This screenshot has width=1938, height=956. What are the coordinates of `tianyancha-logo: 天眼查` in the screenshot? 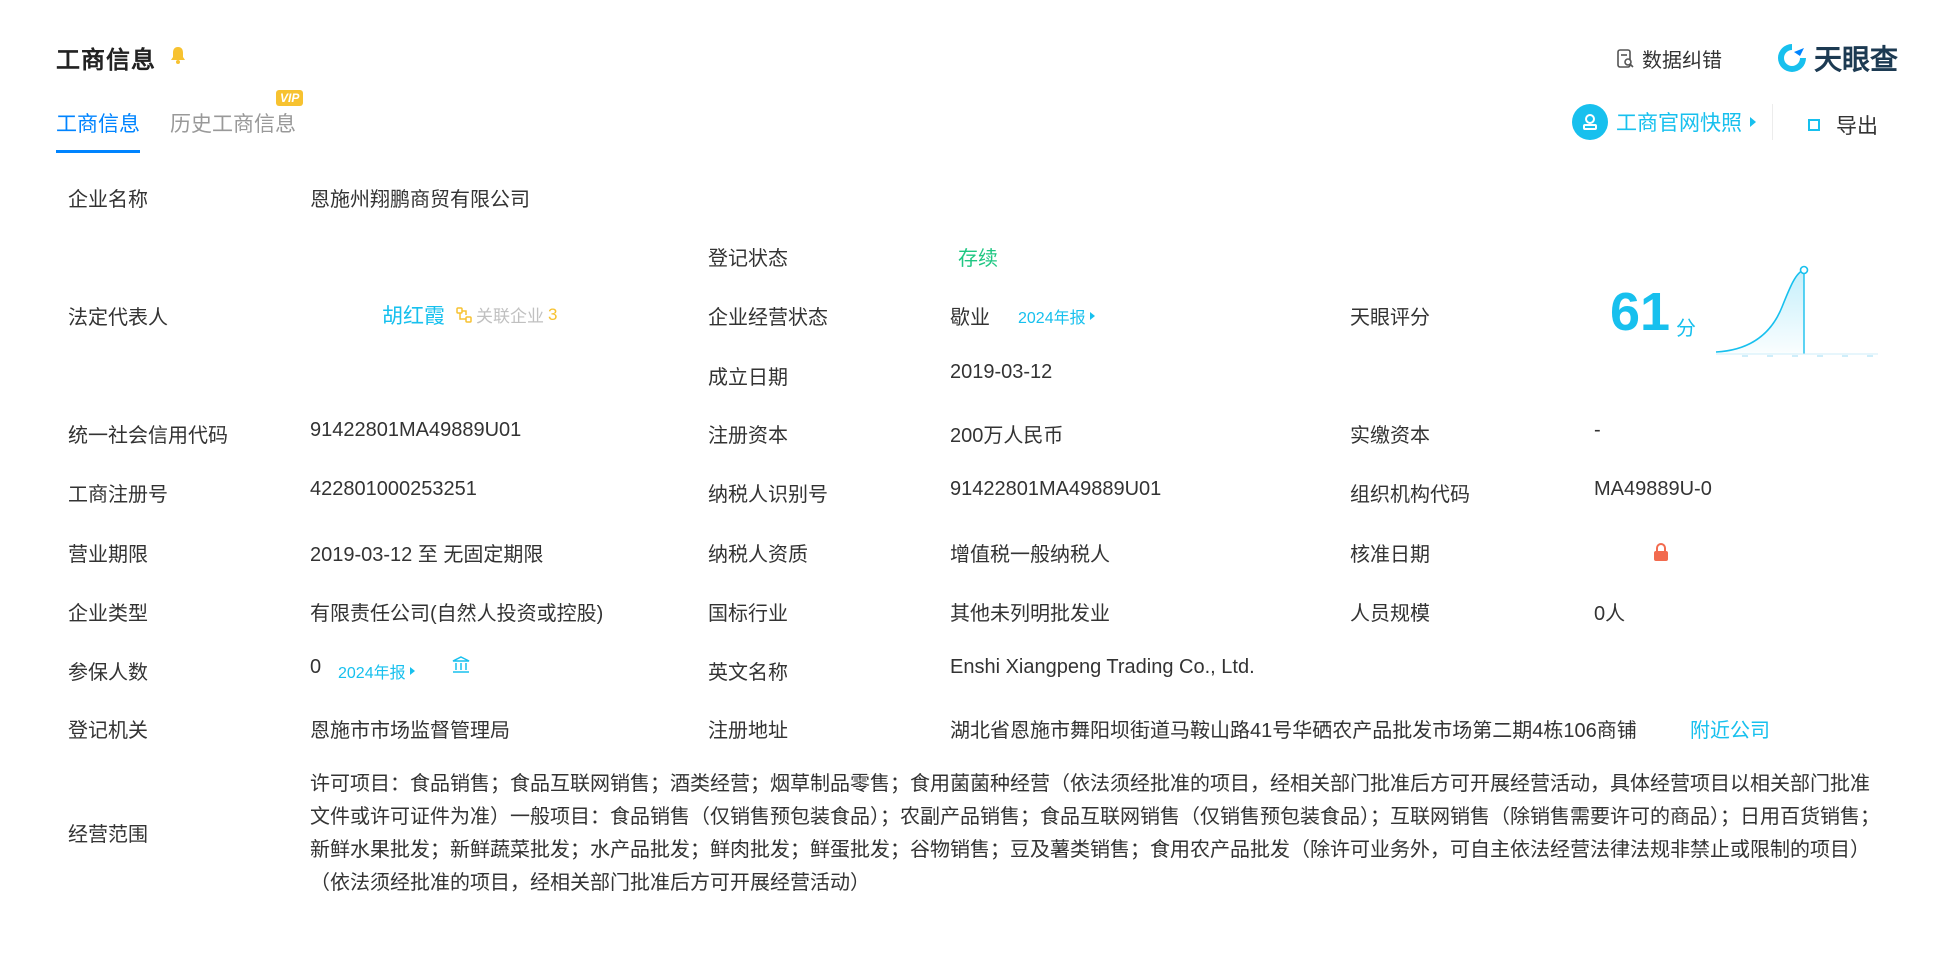 It's located at (1837, 58).